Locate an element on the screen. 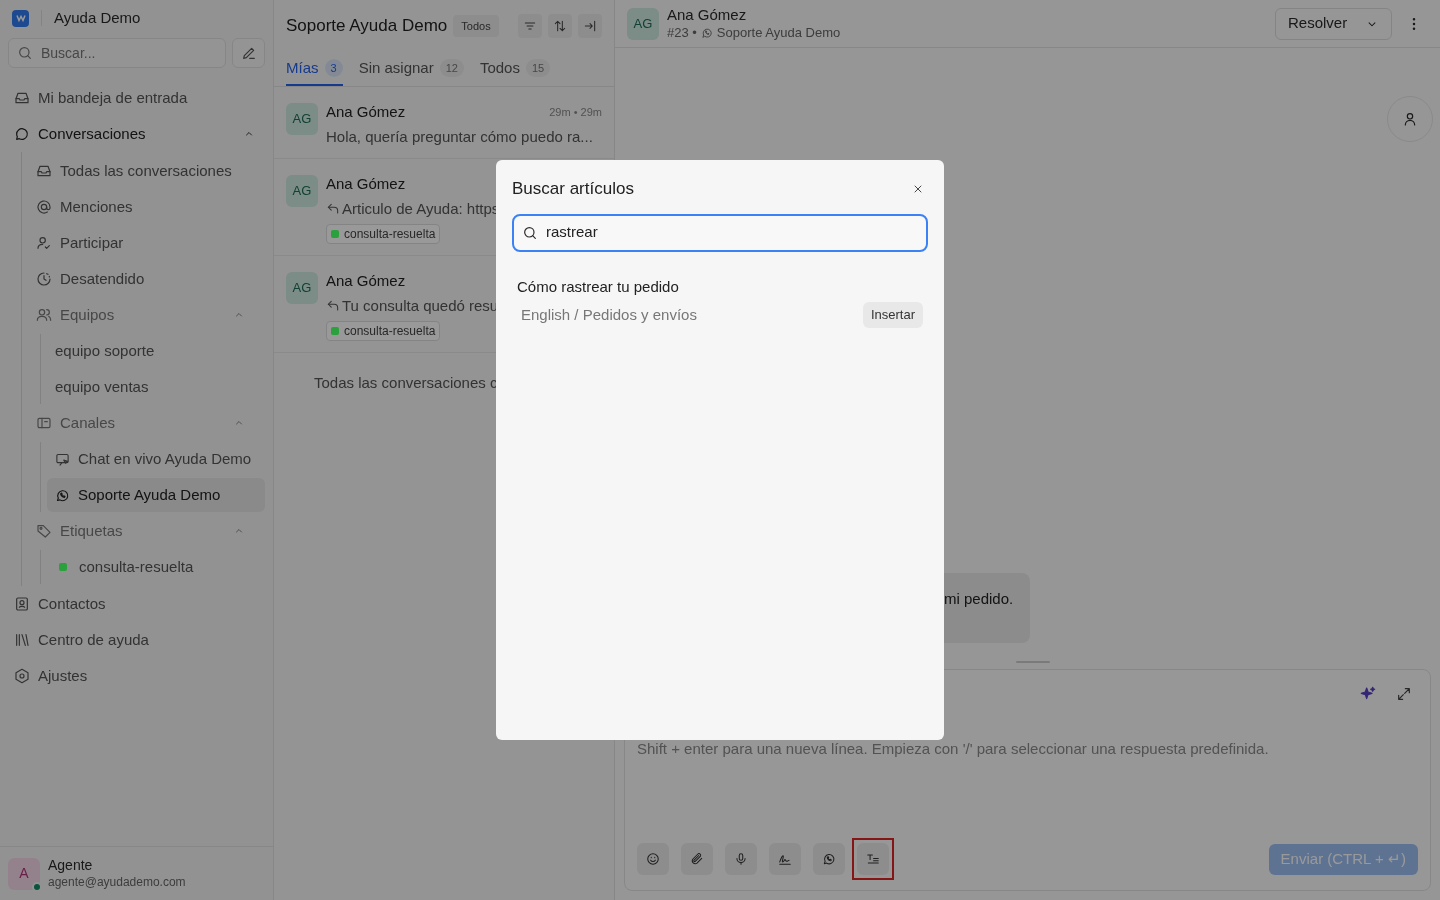 This screenshot has height=900, width=1440. sidebar-group: Etiquetas is located at coordinates (146, 531).